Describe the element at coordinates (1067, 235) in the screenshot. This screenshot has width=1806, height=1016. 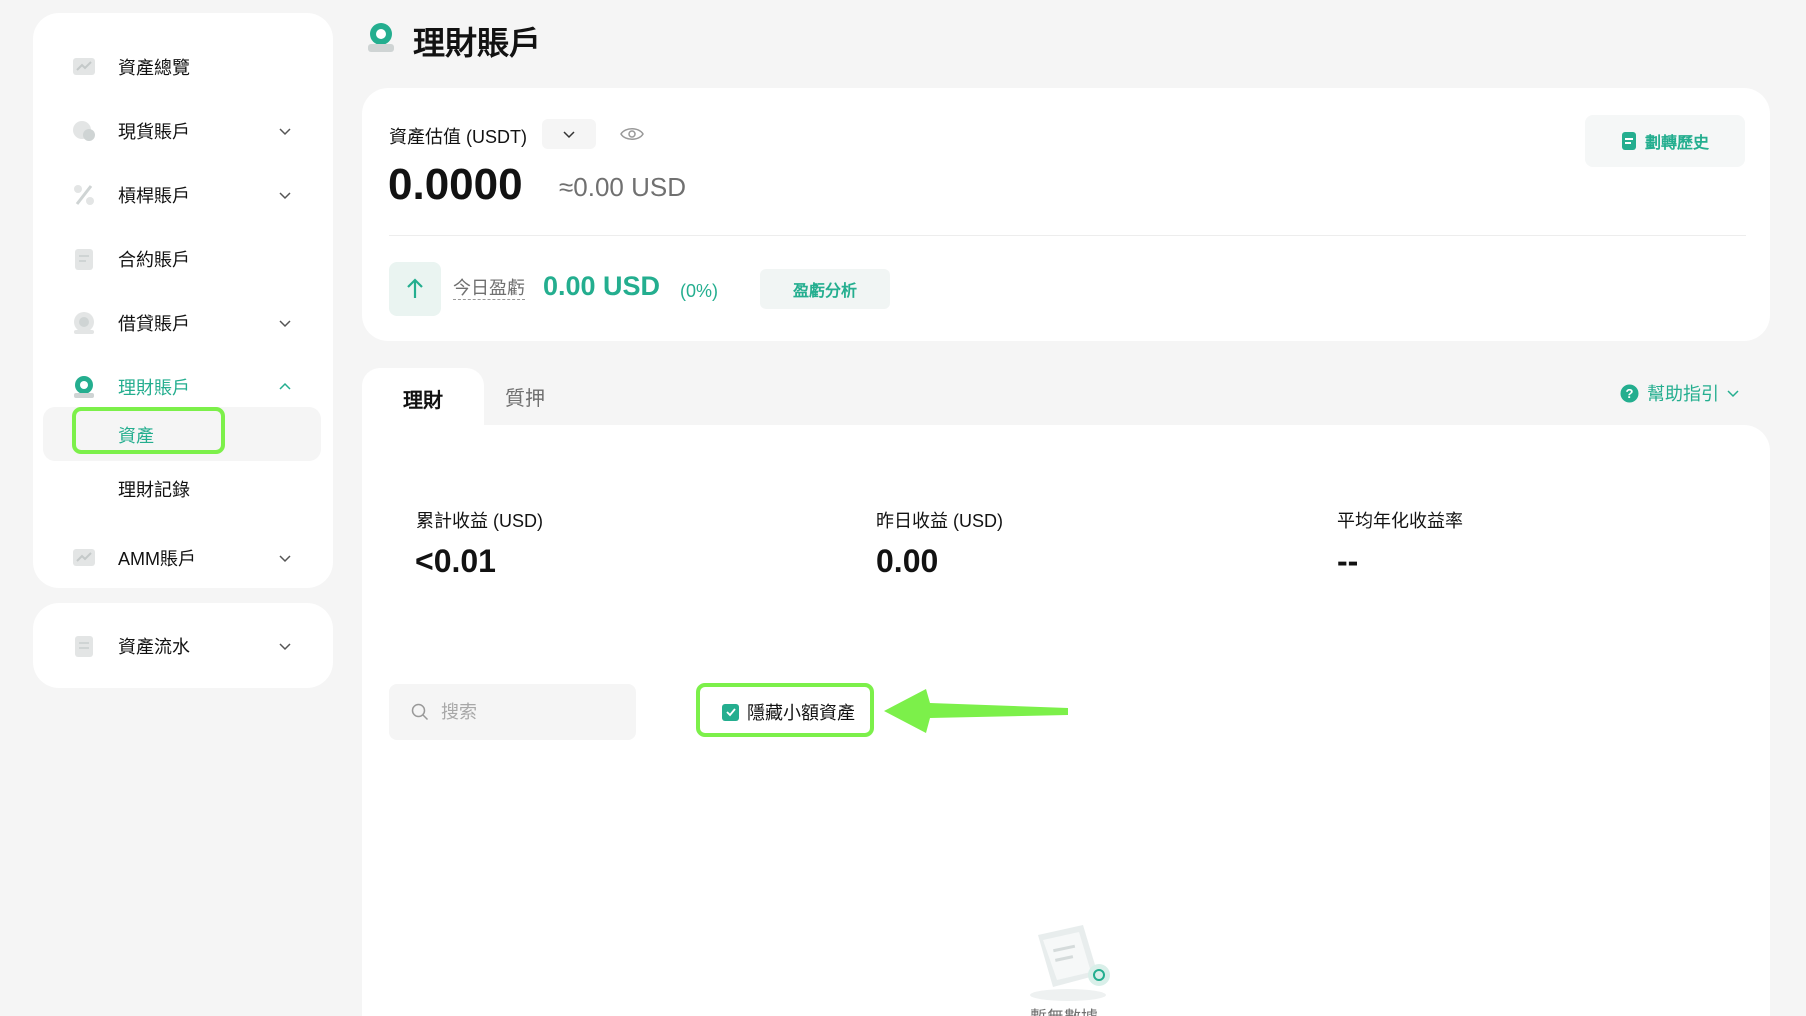
I see `divider` at that location.